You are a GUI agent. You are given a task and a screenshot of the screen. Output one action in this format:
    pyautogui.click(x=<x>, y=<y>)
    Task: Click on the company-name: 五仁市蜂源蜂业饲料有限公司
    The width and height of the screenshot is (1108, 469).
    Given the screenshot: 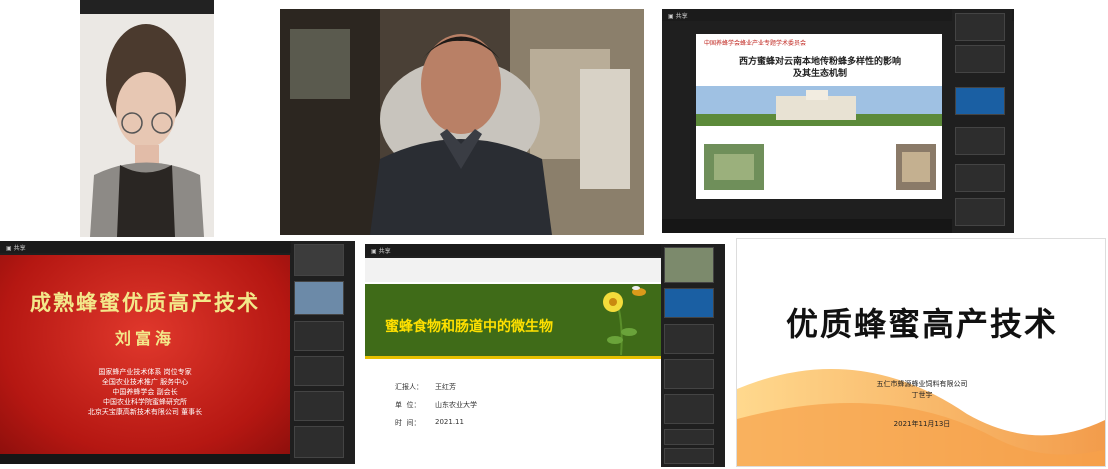 What is the action you would take?
    pyautogui.click(x=922, y=384)
    